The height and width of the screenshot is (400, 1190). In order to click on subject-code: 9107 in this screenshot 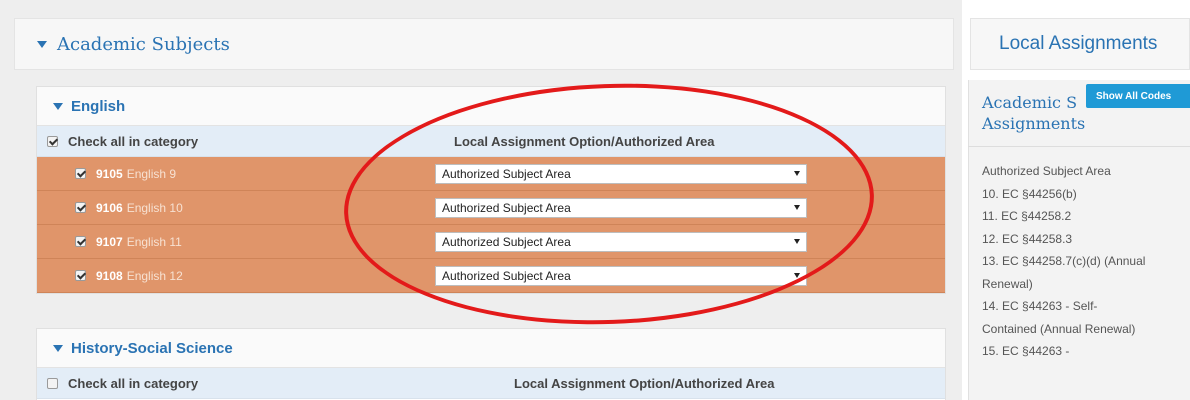, I will do `click(109, 241)`.